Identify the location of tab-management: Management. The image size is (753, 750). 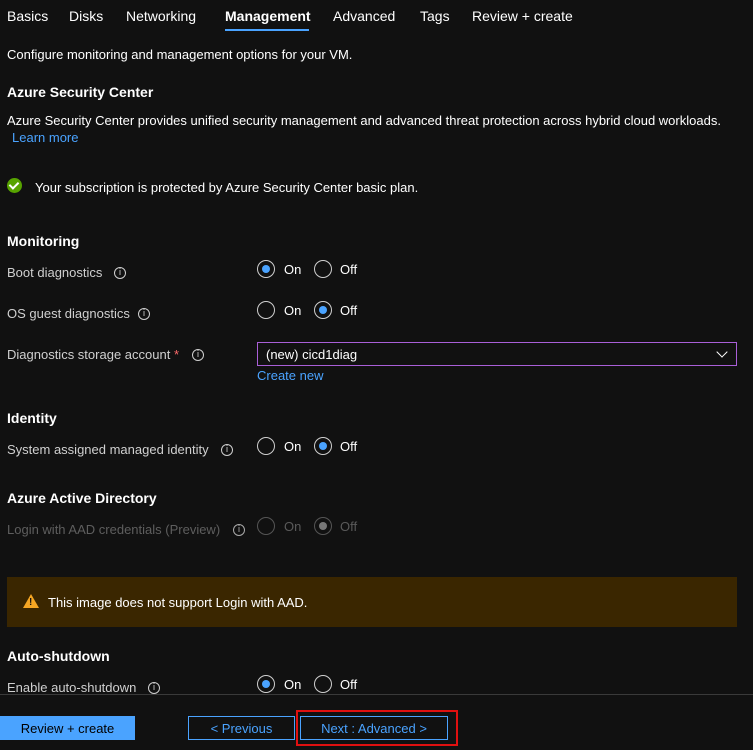
(268, 16).